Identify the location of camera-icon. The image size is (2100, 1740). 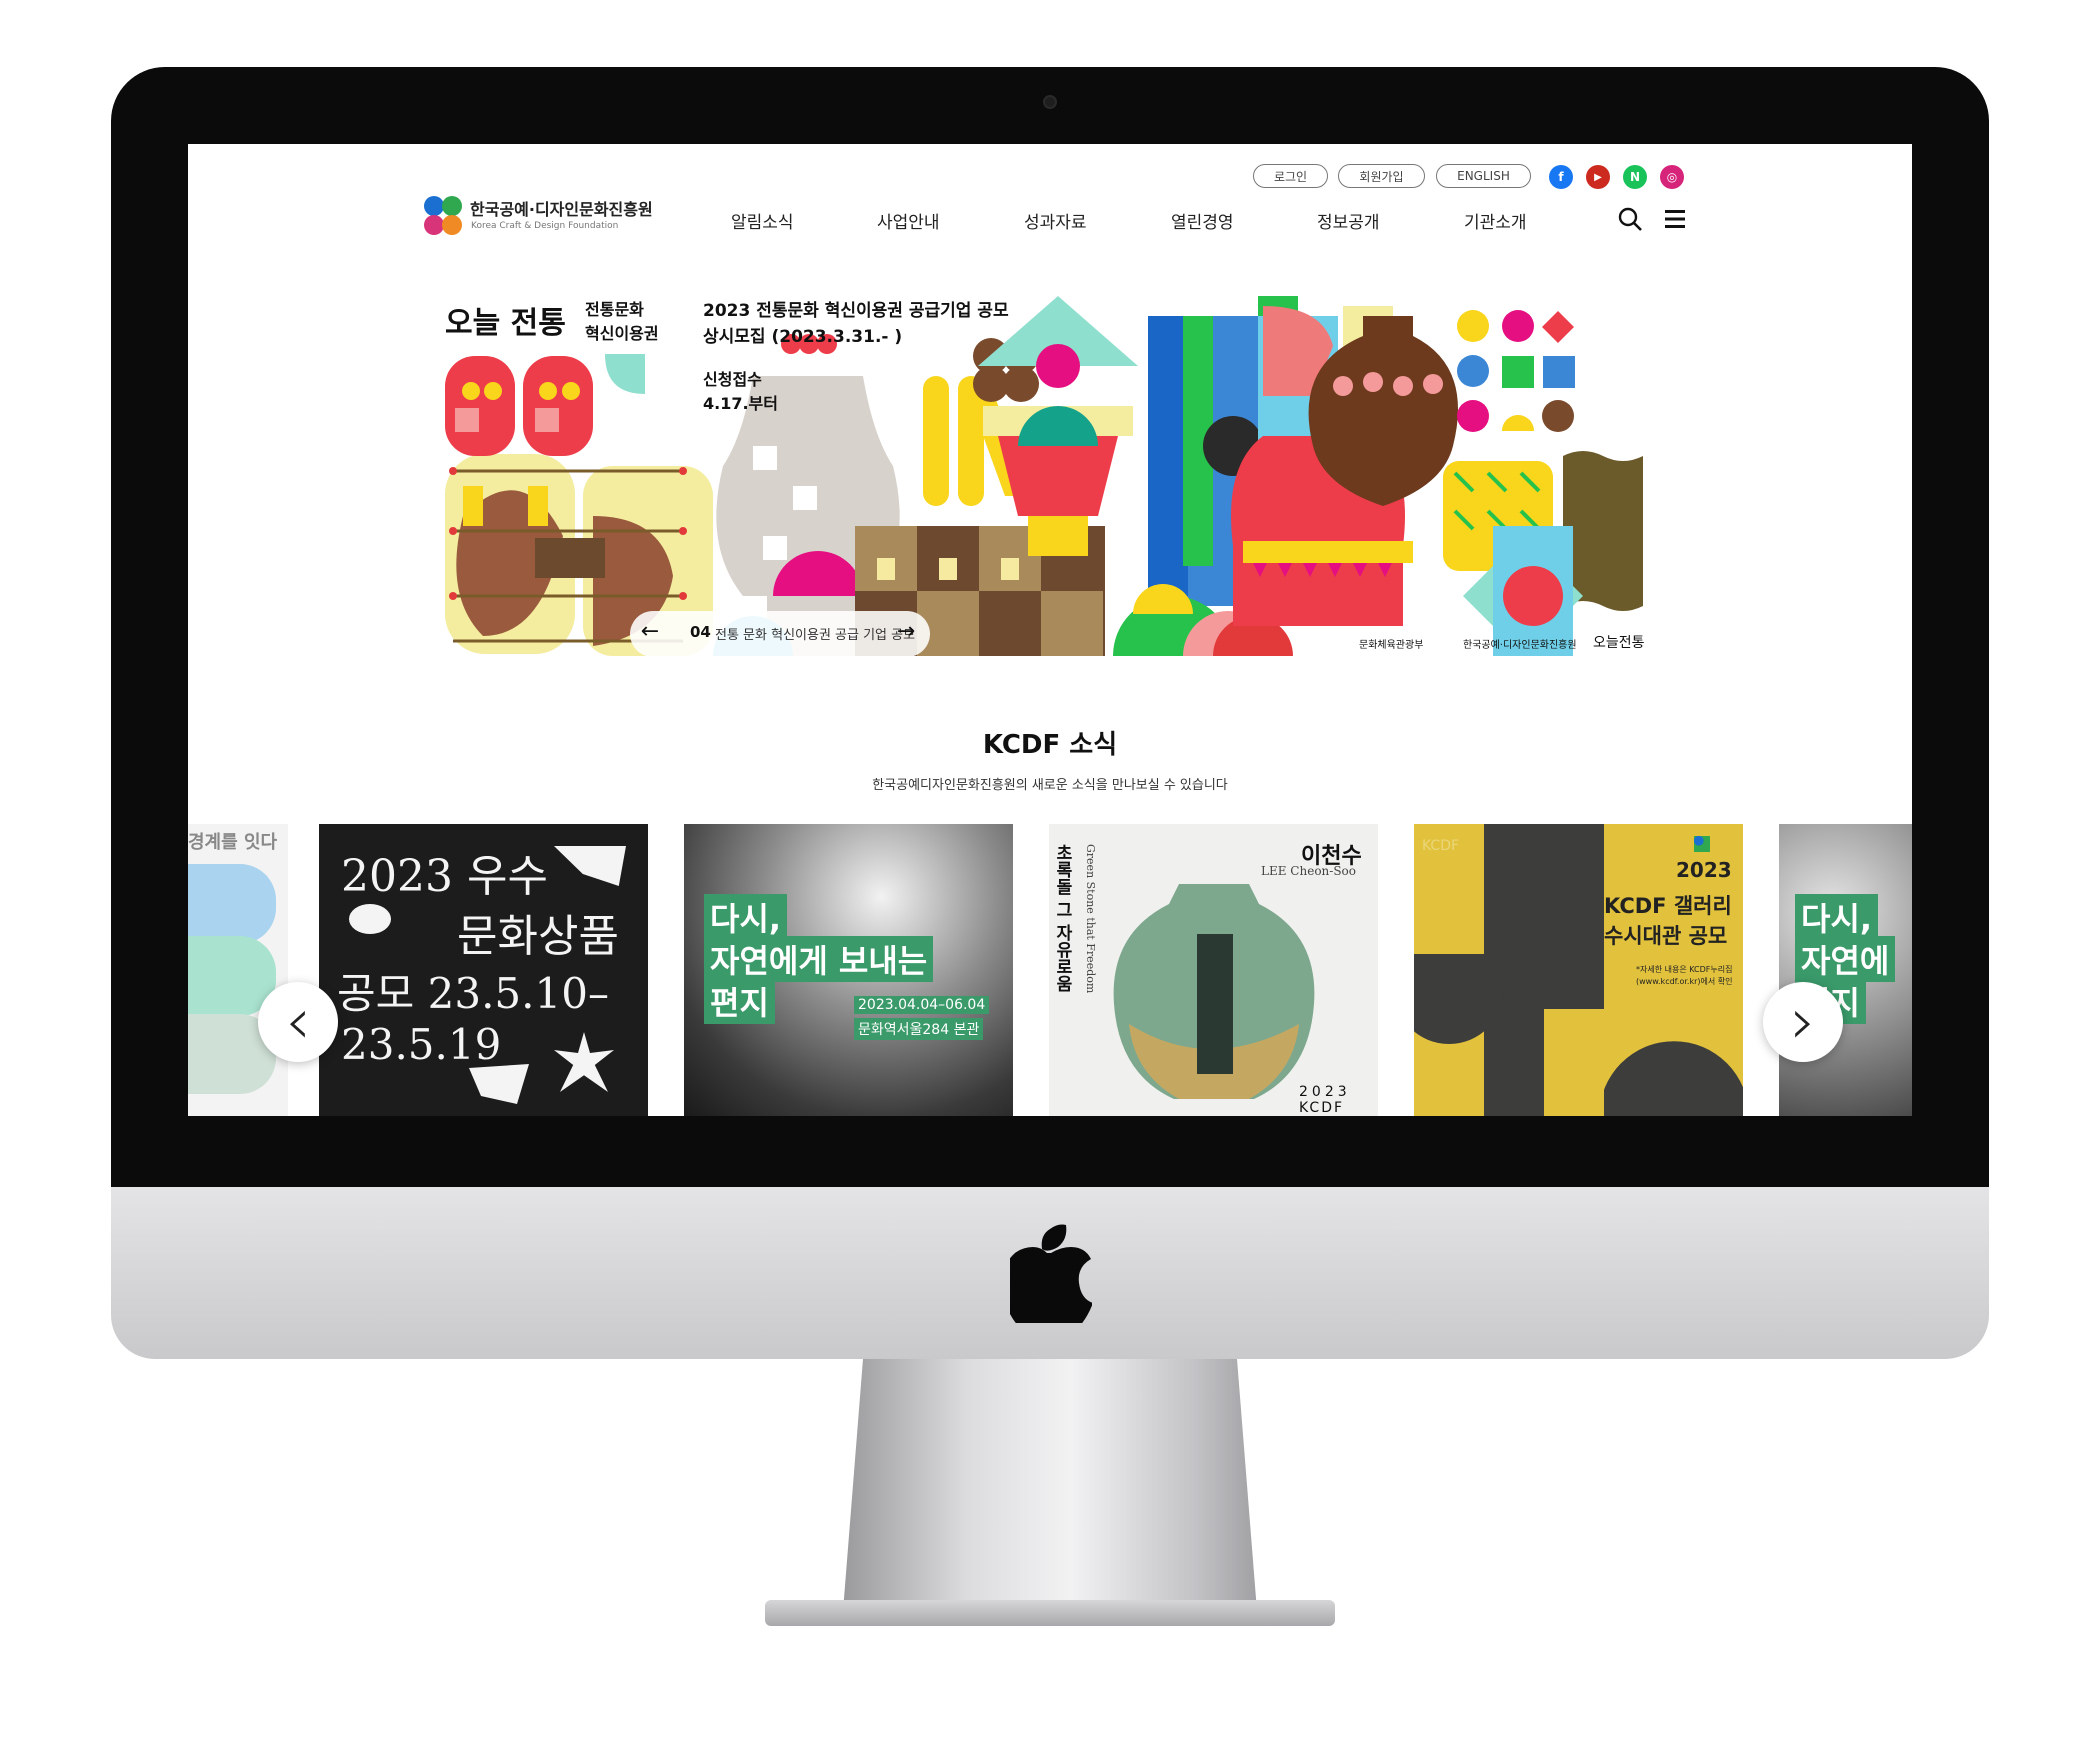
(1050, 102).